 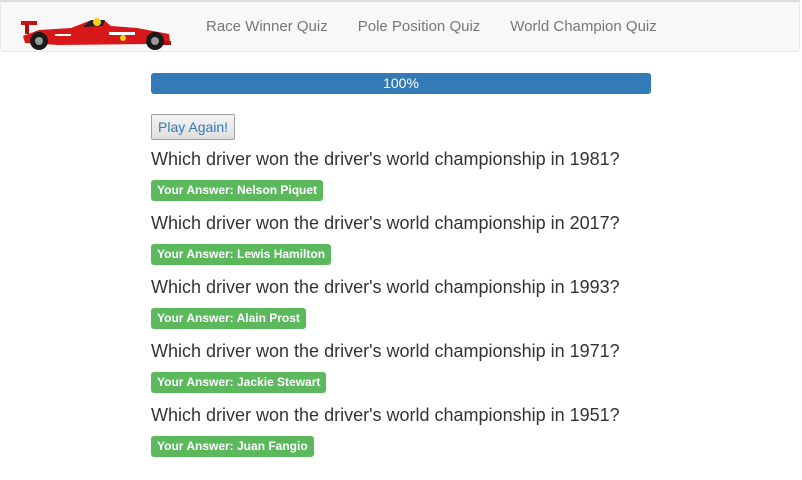 I want to click on progress-fill: 100%, so click(x=401, y=83).